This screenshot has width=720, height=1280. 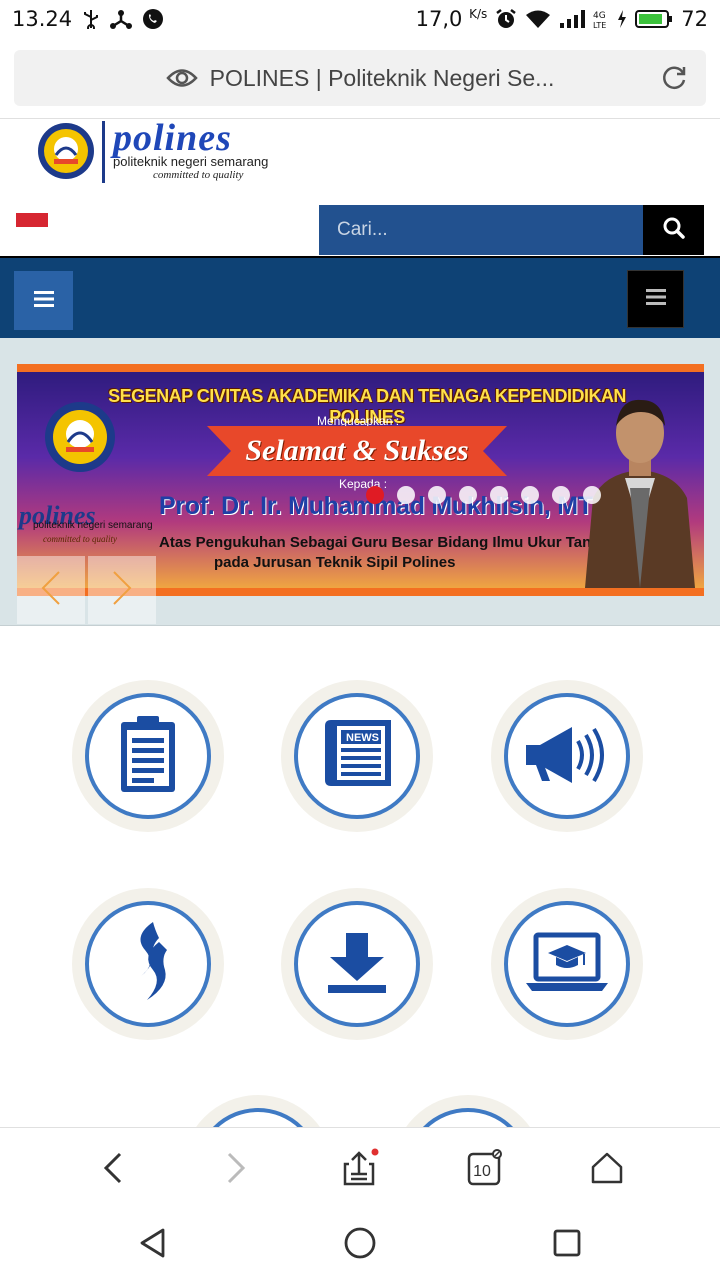 I want to click on tile-elearning, so click(x=567, y=964).